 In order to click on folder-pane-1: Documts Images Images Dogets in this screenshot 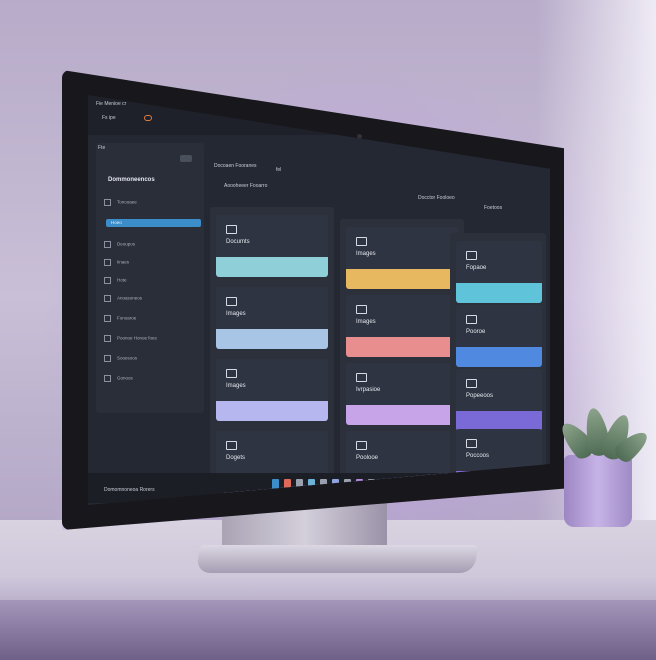, I will do `click(272, 356)`.